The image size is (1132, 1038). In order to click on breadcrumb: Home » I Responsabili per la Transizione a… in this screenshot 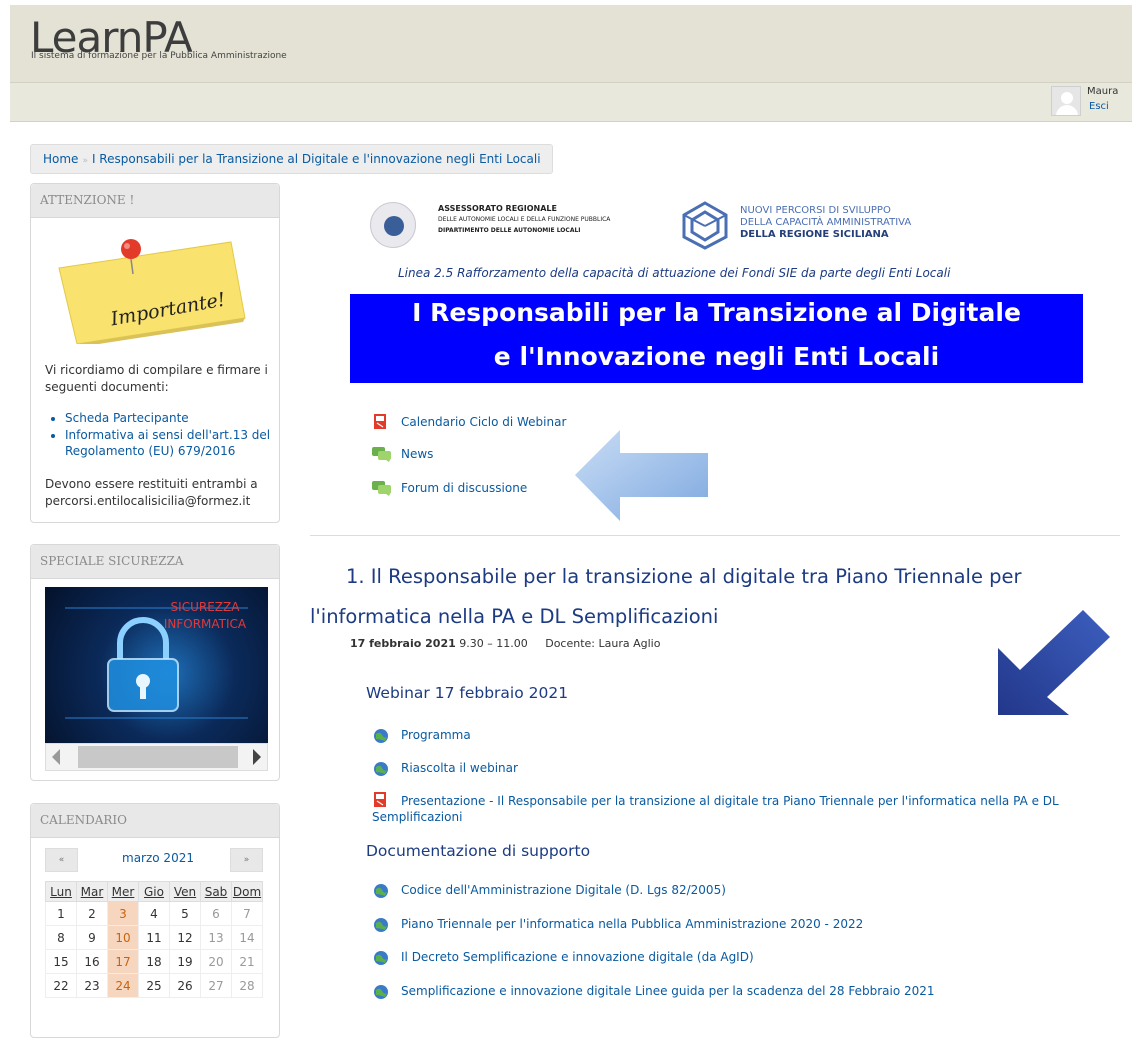, I will do `click(291, 159)`.